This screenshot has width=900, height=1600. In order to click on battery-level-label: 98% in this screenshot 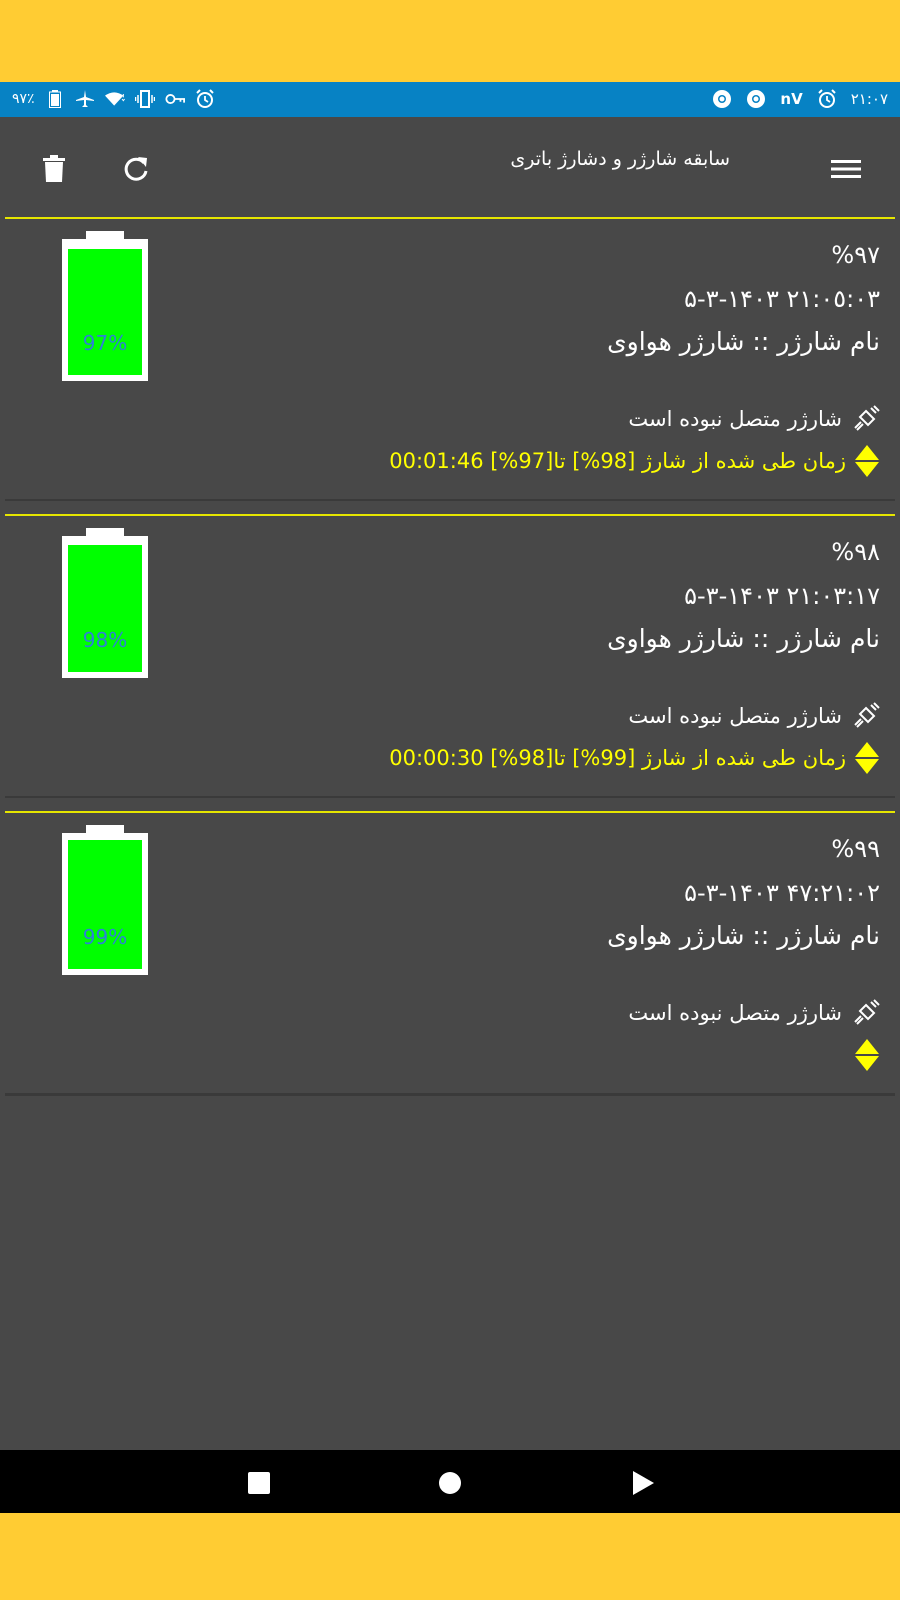, I will do `click(105, 640)`.